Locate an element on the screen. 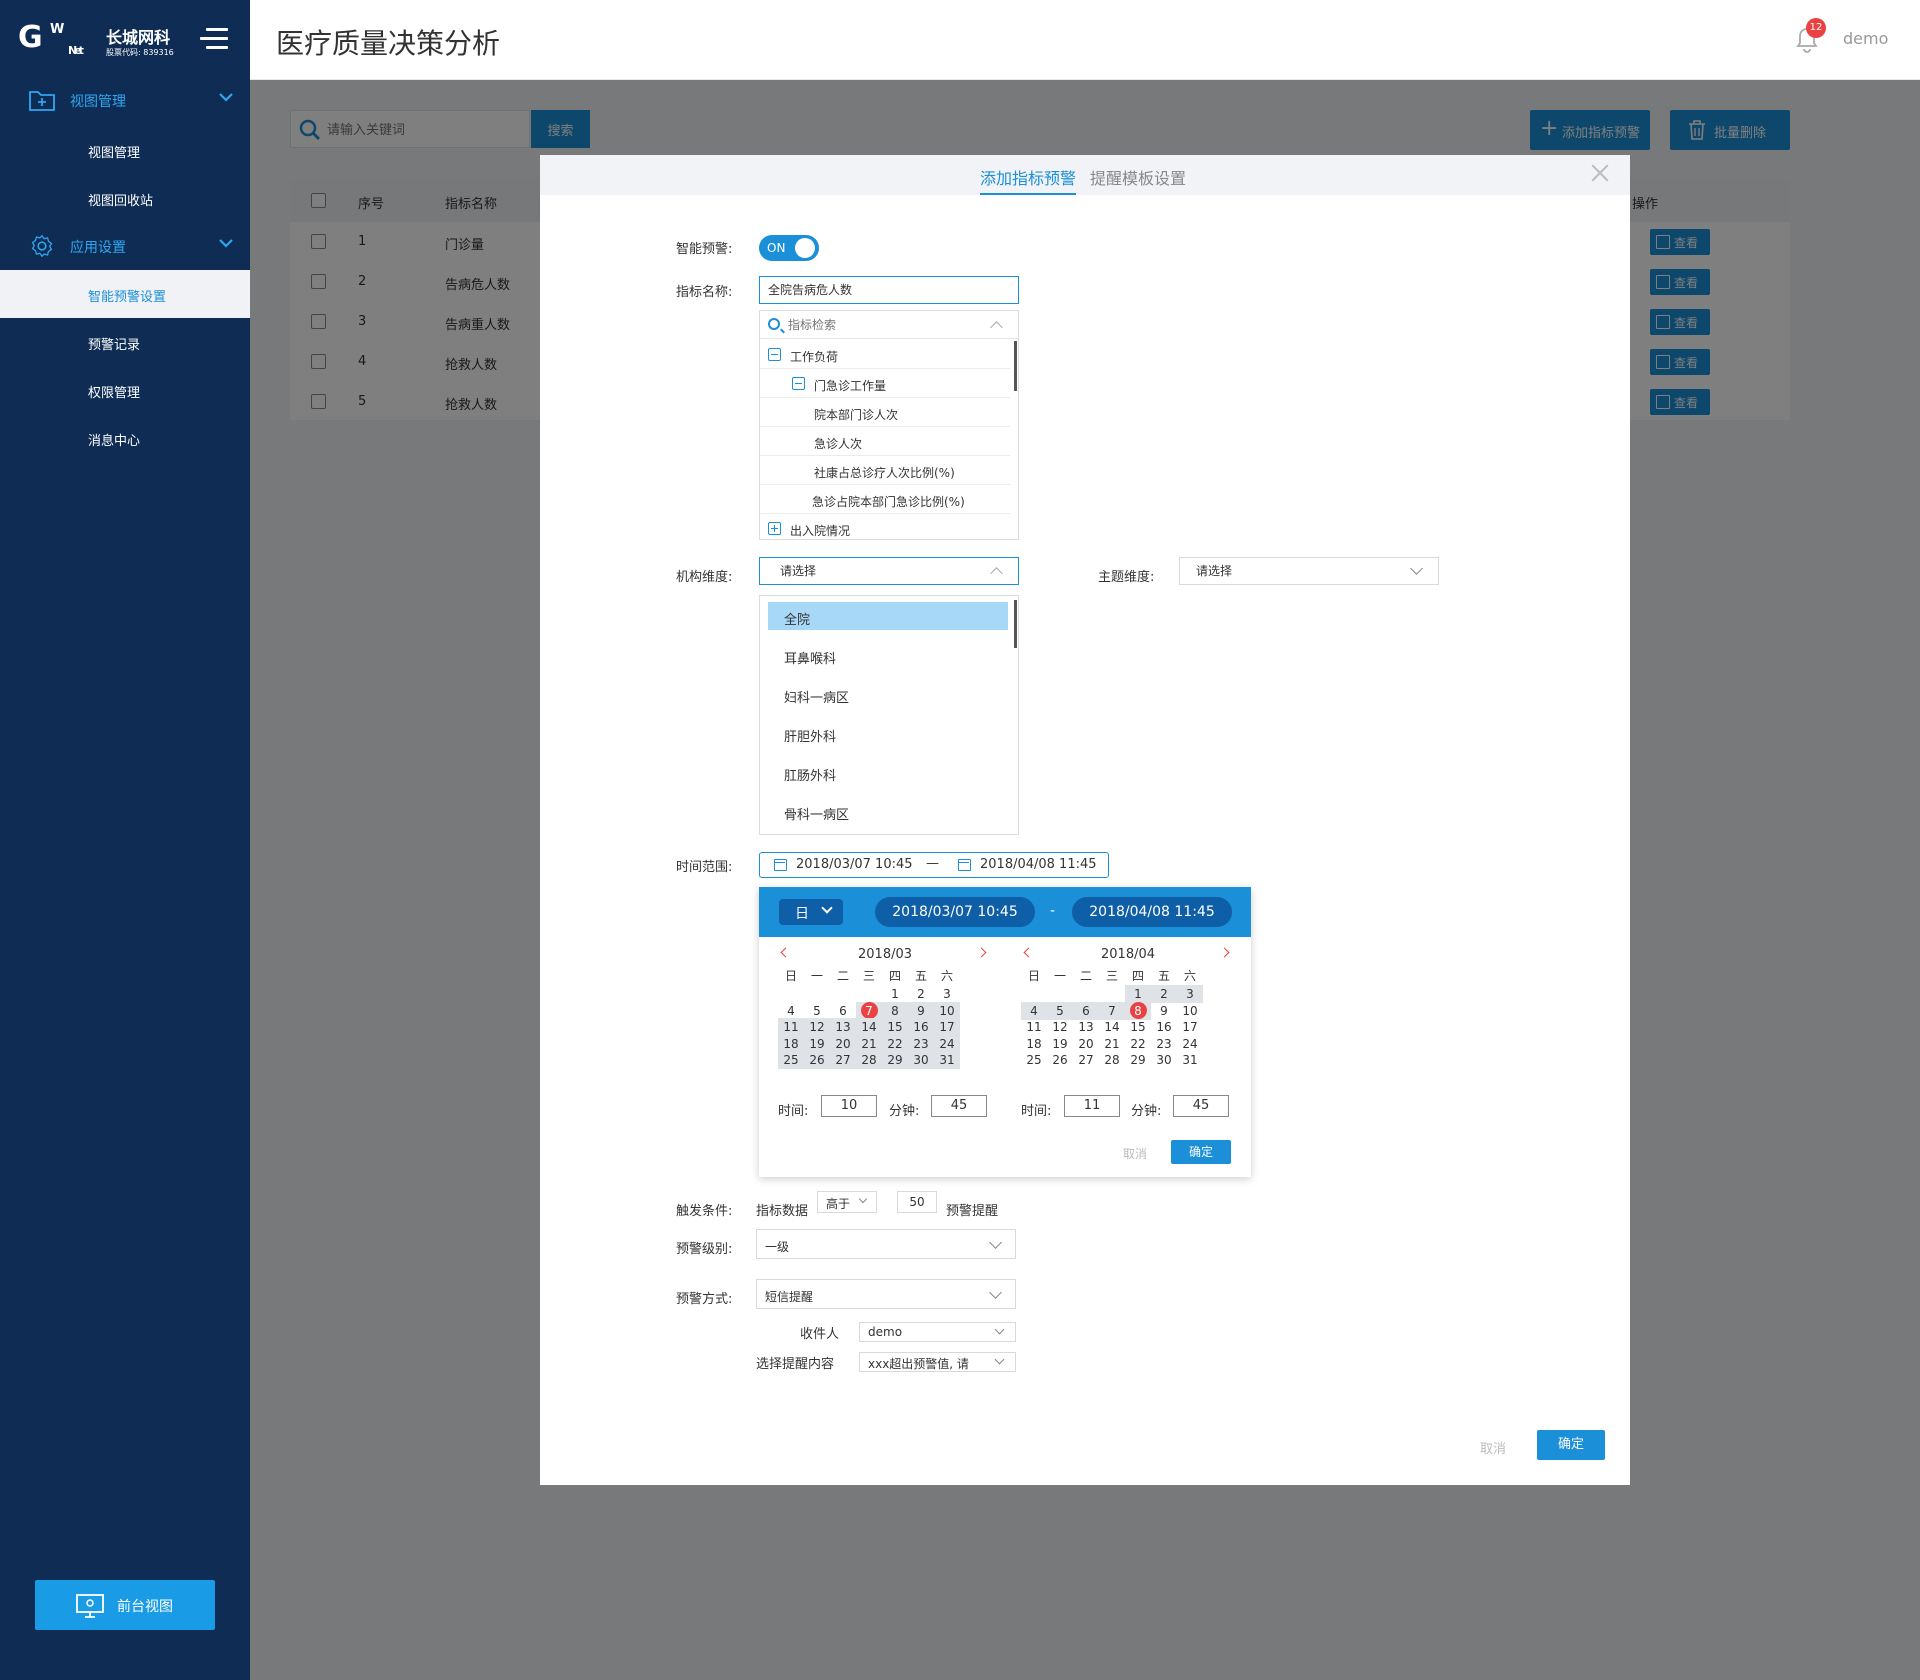 The image size is (1920, 1680). chevron-up-icon is located at coordinates (996, 327).